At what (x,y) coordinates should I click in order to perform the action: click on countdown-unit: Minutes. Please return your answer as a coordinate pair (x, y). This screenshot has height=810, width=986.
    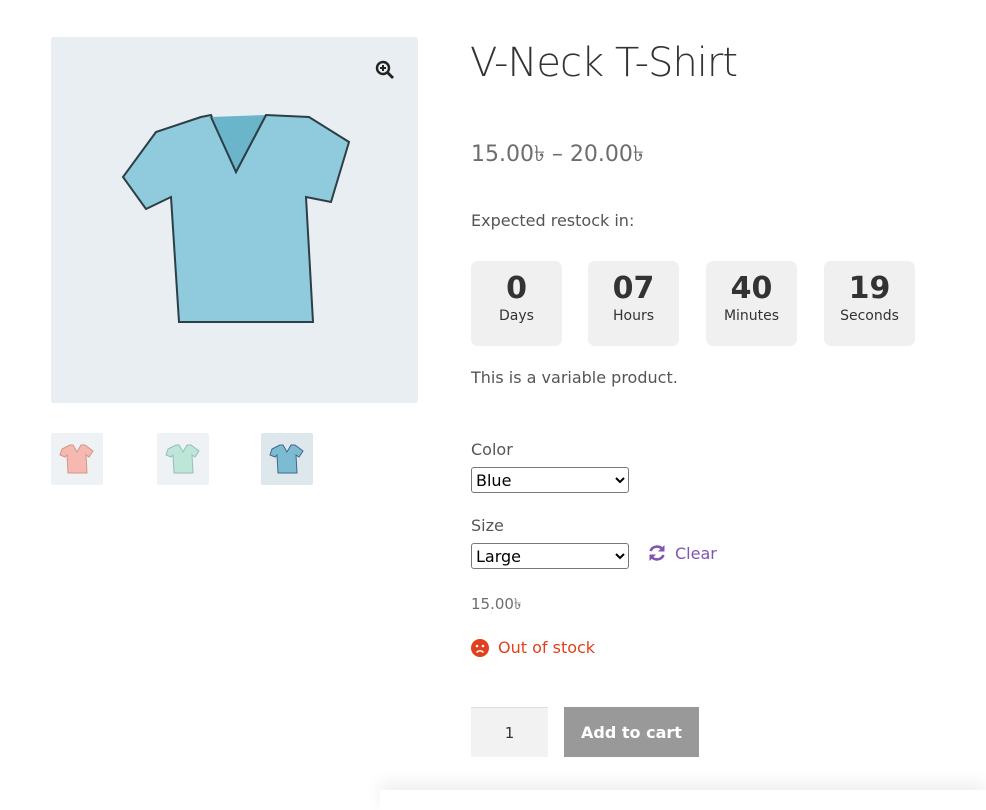
    Looking at the image, I should click on (751, 316).